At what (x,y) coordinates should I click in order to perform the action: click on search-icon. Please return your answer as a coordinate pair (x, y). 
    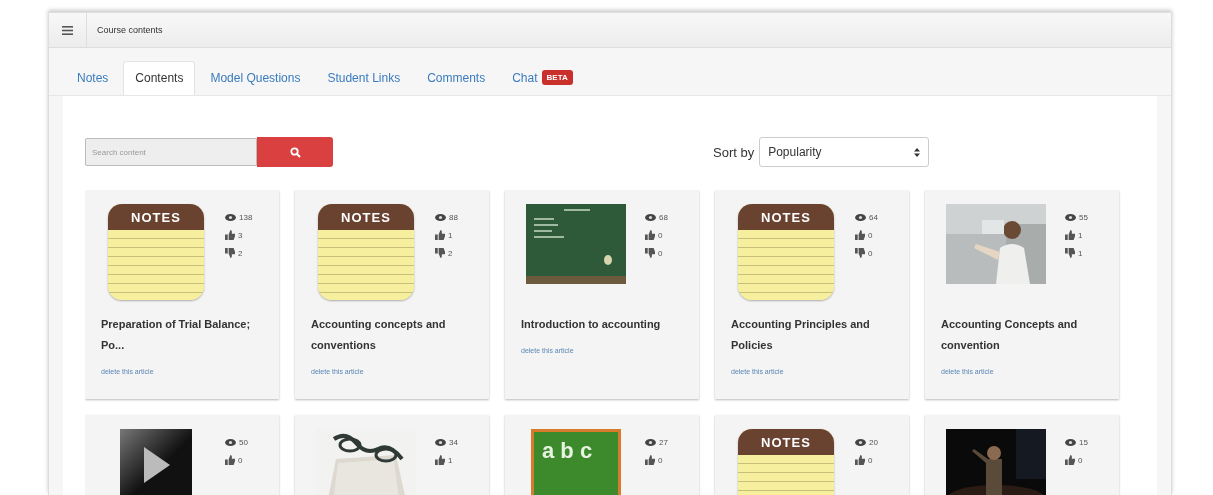
    Looking at the image, I should click on (295, 152).